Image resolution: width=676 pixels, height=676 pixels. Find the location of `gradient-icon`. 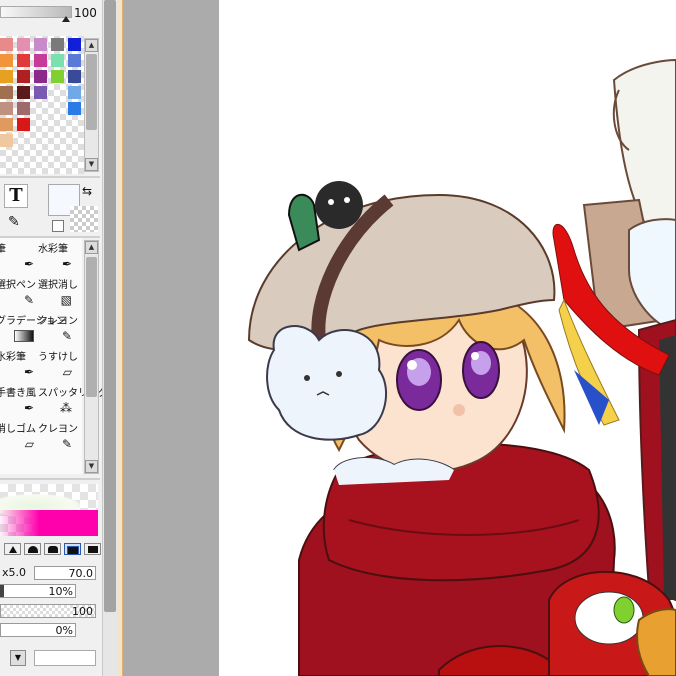

gradient-icon is located at coordinates (24, 336).